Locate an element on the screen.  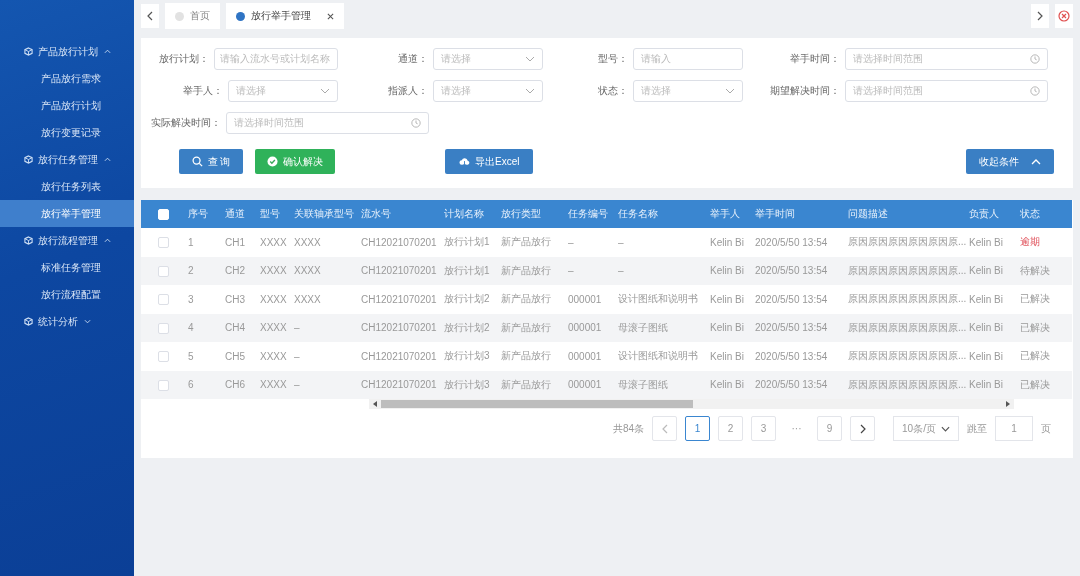
previous-page-button is located at coordinates (664, 428).